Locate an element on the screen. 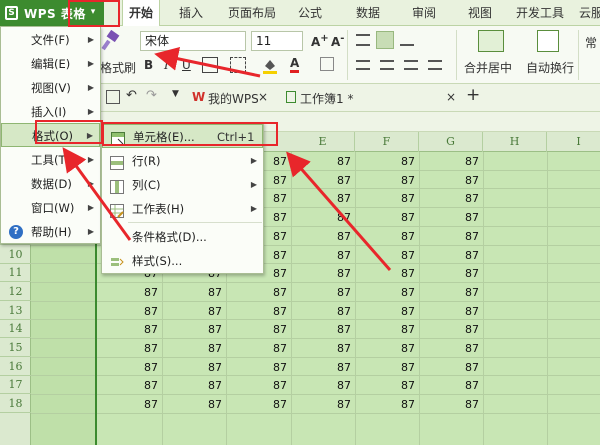 Image resolution: width=600 pixels, height=445 pixels. row-header: 15 is located at coordinates (15, 348).